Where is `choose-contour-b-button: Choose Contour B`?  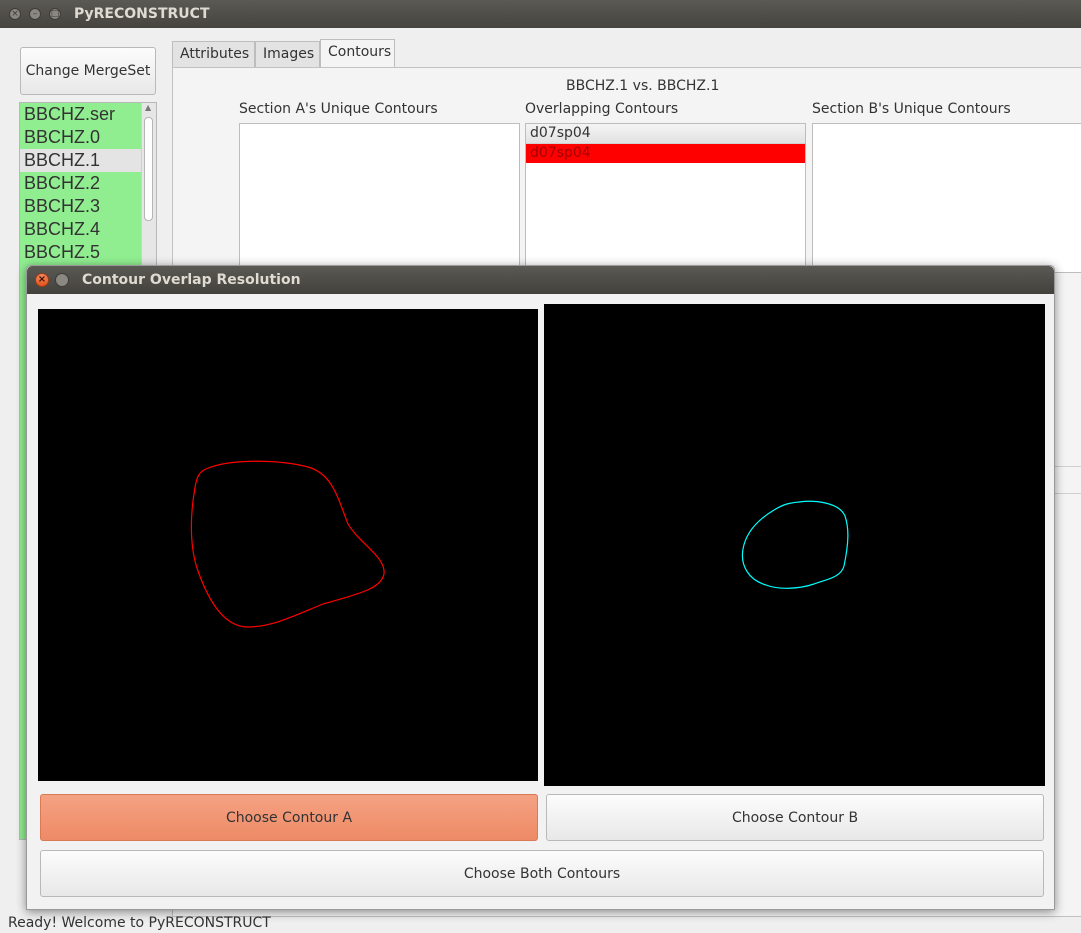 choose-contour-b-button: Choose Contour B is located at coordinates (795, 817).